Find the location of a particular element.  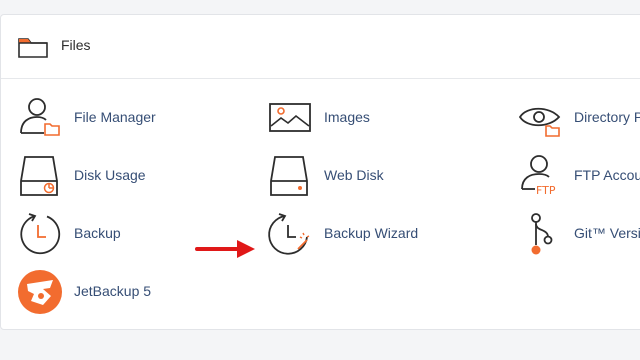

jetbackup-link: JetBackup 5 is located at coordinates (137, 292).